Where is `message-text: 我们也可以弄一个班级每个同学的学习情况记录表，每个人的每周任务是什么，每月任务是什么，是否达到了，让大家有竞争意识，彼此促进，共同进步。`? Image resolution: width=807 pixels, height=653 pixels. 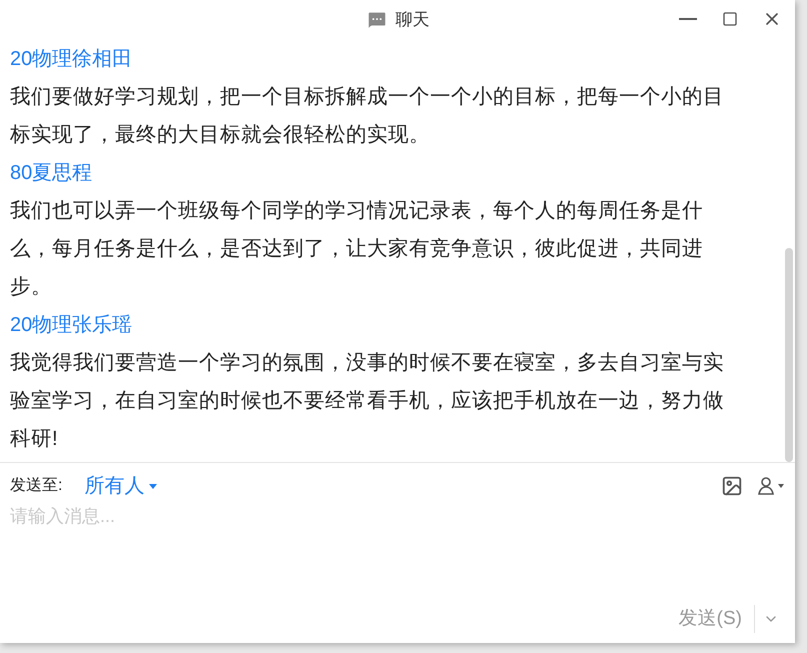
message-text: 我们也可以弄一个班级每个同学的学习情况记录表，每个人的每周任务是什么，每月任务是什么，是否达到了，让大家有竞争意识，彼此促进，共同进步。 is located at coordinates (357, 249).